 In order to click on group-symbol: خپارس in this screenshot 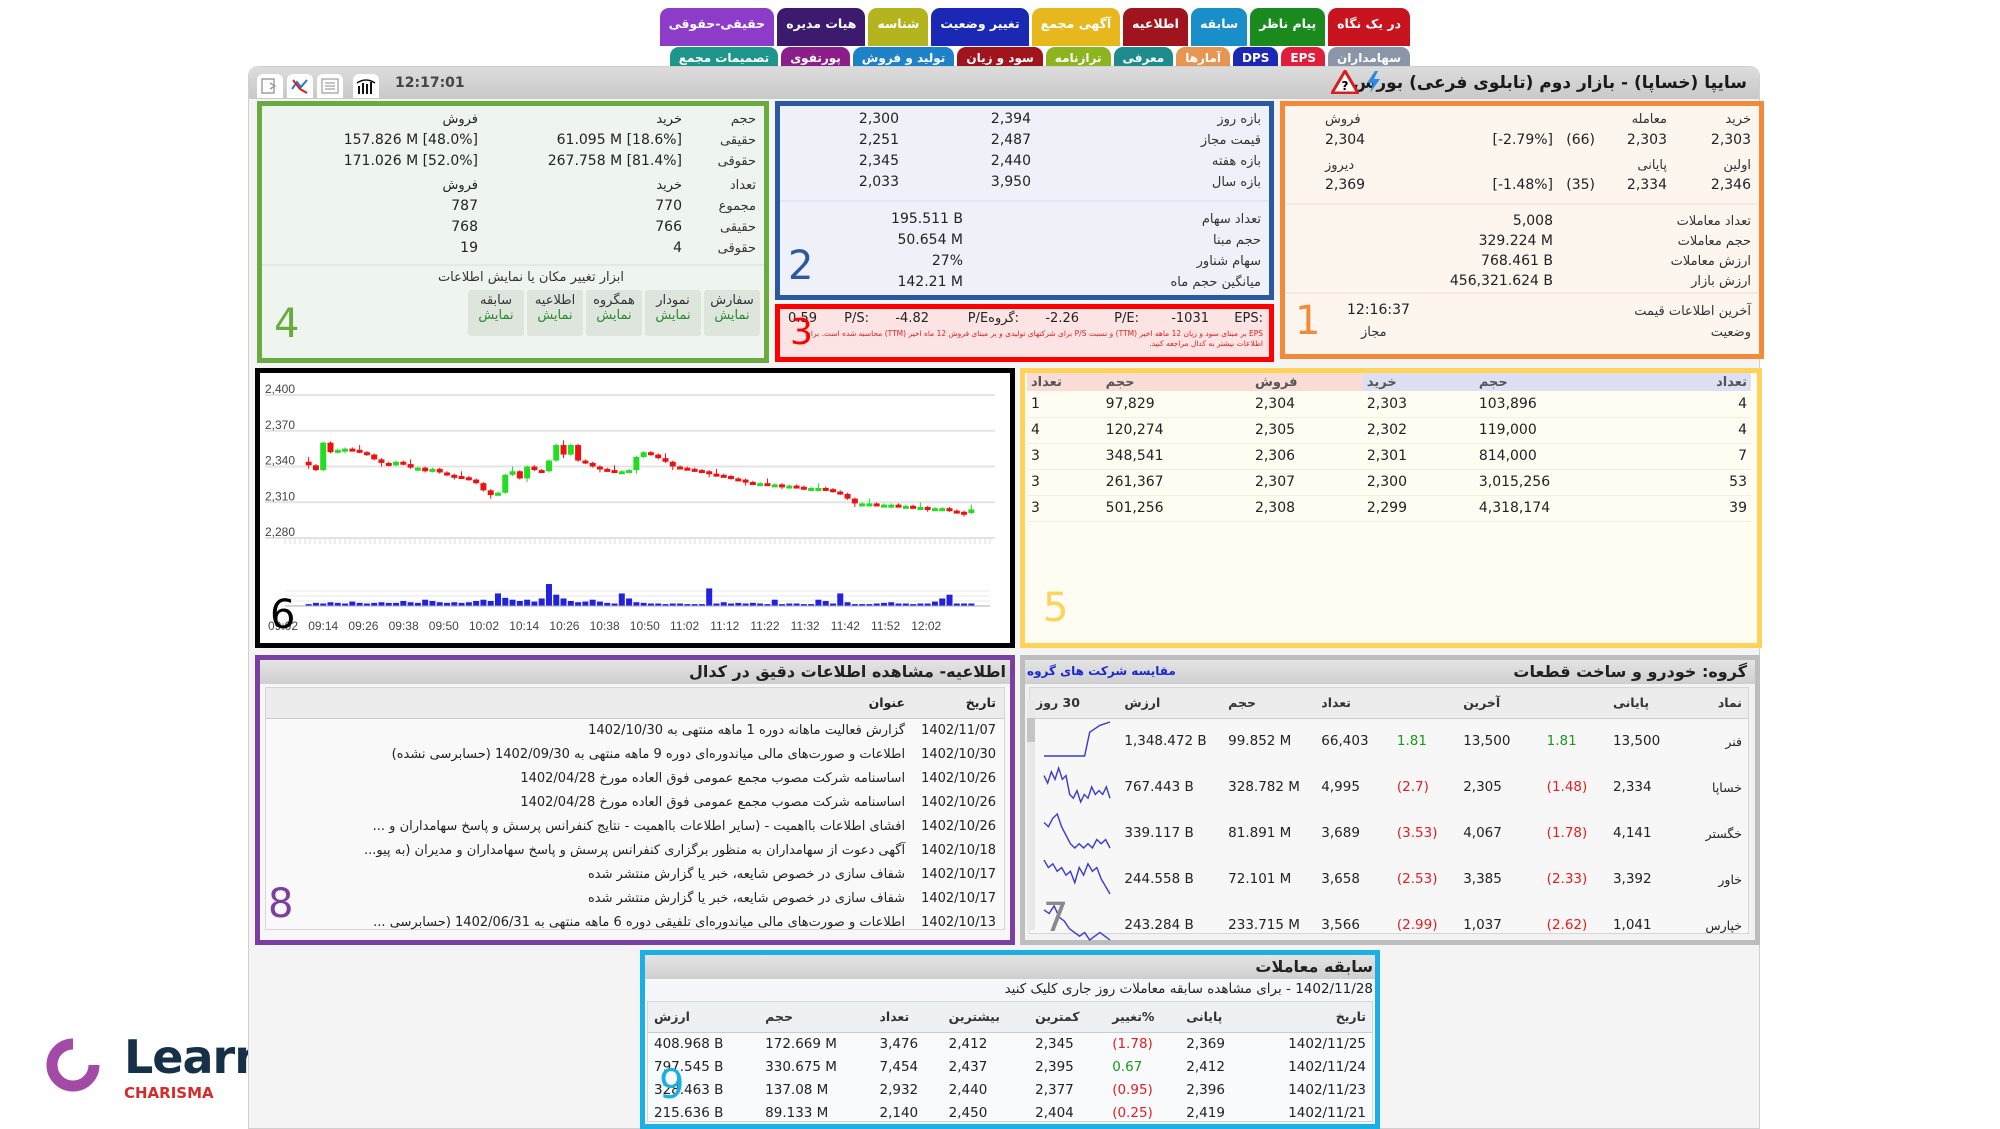, I will do `click(1715, 925)`.